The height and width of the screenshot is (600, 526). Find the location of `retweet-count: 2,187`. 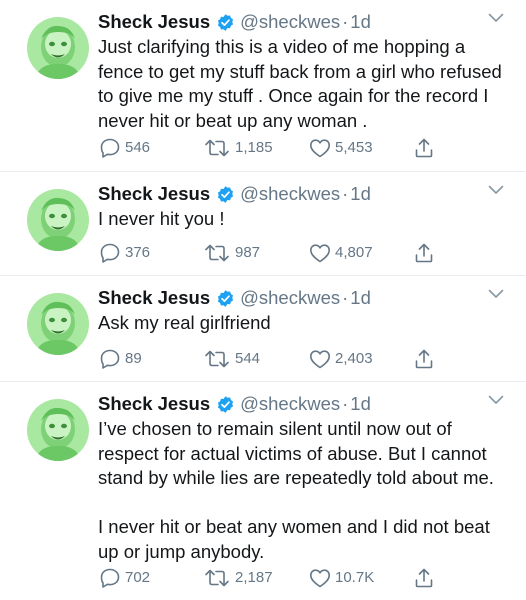

retweet-count: 2,187 is located at coordinates (254, 577).